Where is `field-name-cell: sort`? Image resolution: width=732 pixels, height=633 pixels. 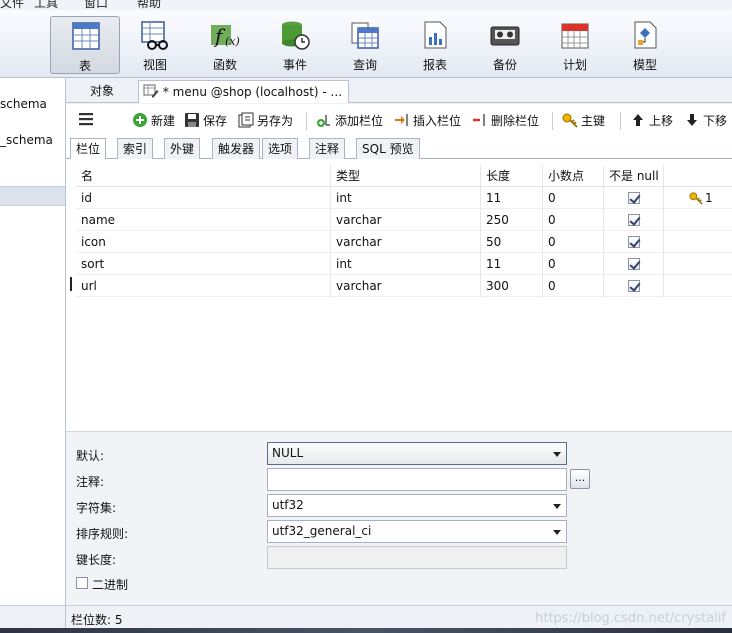 field-name-cell: sort is located at coordinates (203, 264).